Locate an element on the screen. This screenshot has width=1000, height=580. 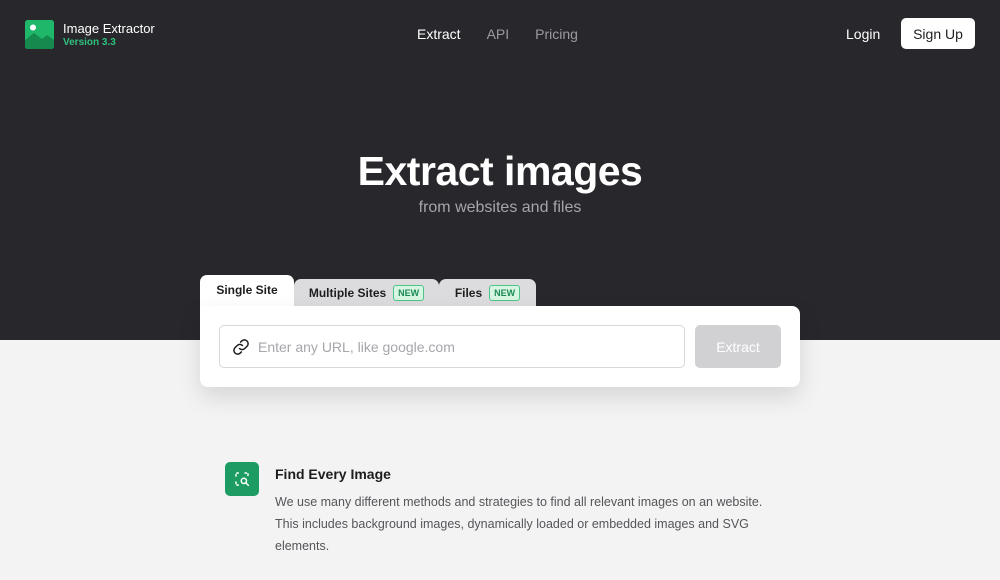
brand-version: Version 3.3 is located at coordinates (89, 42).